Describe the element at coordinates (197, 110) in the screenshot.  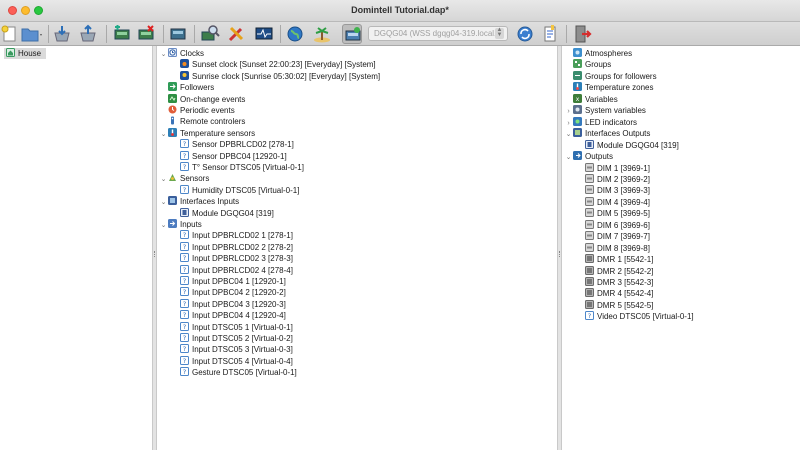
I see `tree-item: Periodic events` at that location.